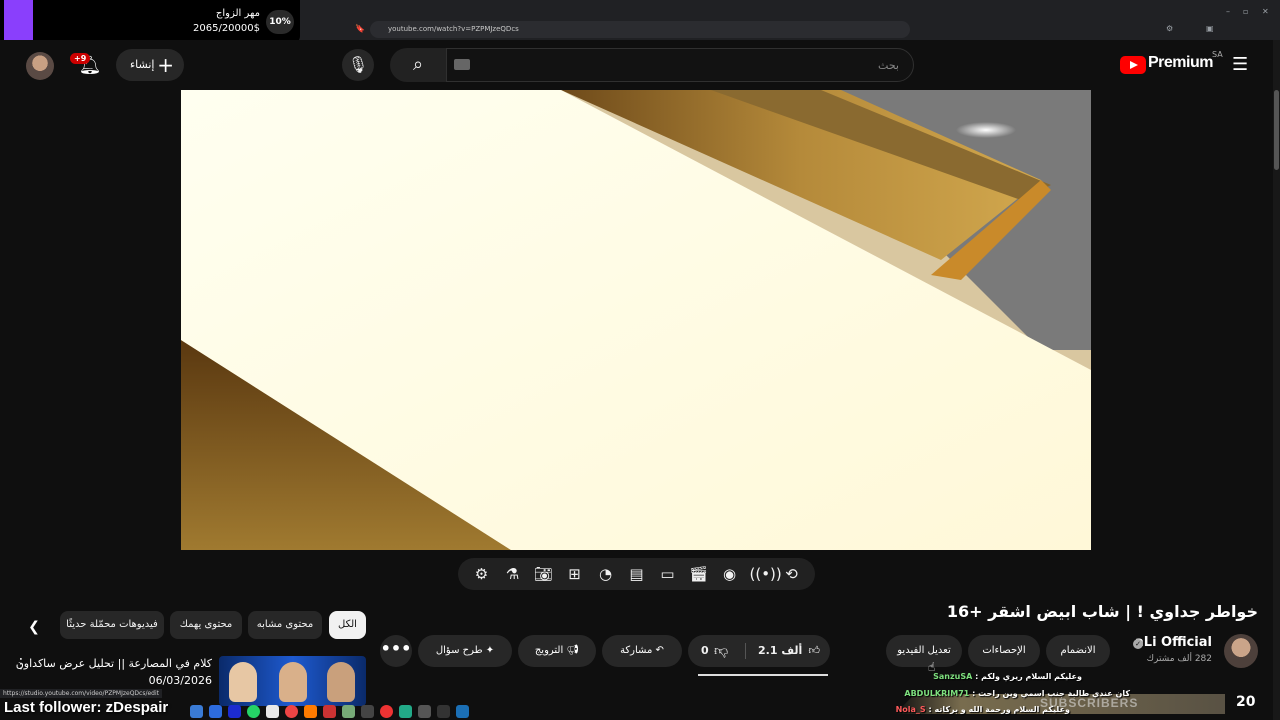 The image size is (1280, 720). I want to click on hamburger-menu-icon: ☰, so click(1241, 65).